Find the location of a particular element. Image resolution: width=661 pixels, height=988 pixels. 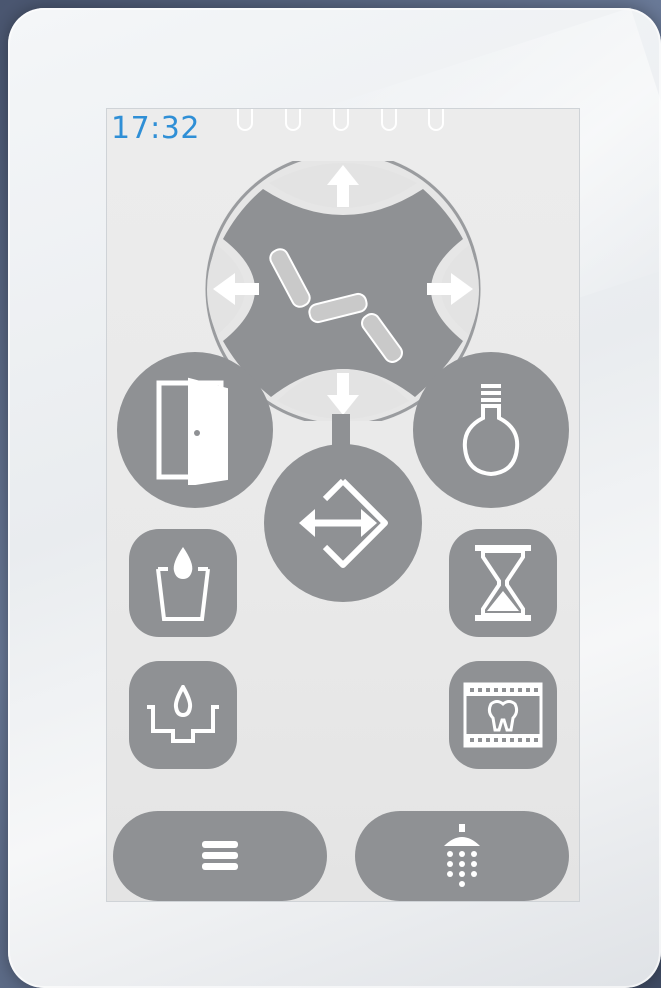

entry-exit-icon is located at coordinates (343, 523).